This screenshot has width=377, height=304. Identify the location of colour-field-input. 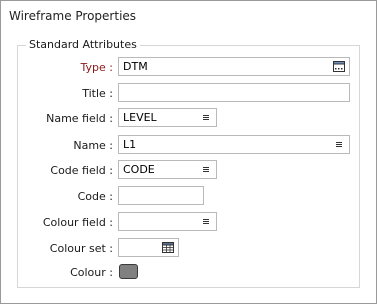
(167, 221).